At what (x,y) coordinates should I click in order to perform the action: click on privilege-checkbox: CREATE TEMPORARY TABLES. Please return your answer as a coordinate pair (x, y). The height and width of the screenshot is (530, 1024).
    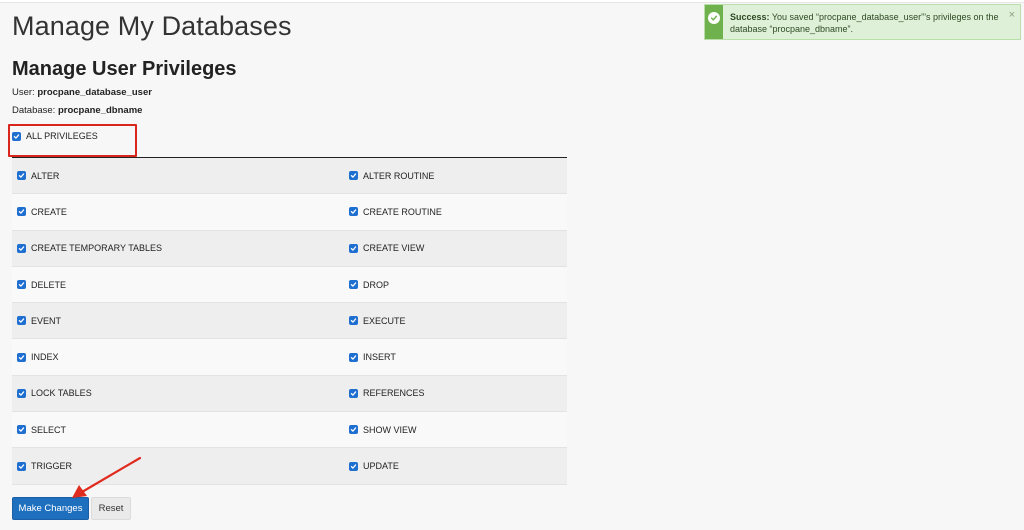
    Looking at the image, I should click on (89, 248).